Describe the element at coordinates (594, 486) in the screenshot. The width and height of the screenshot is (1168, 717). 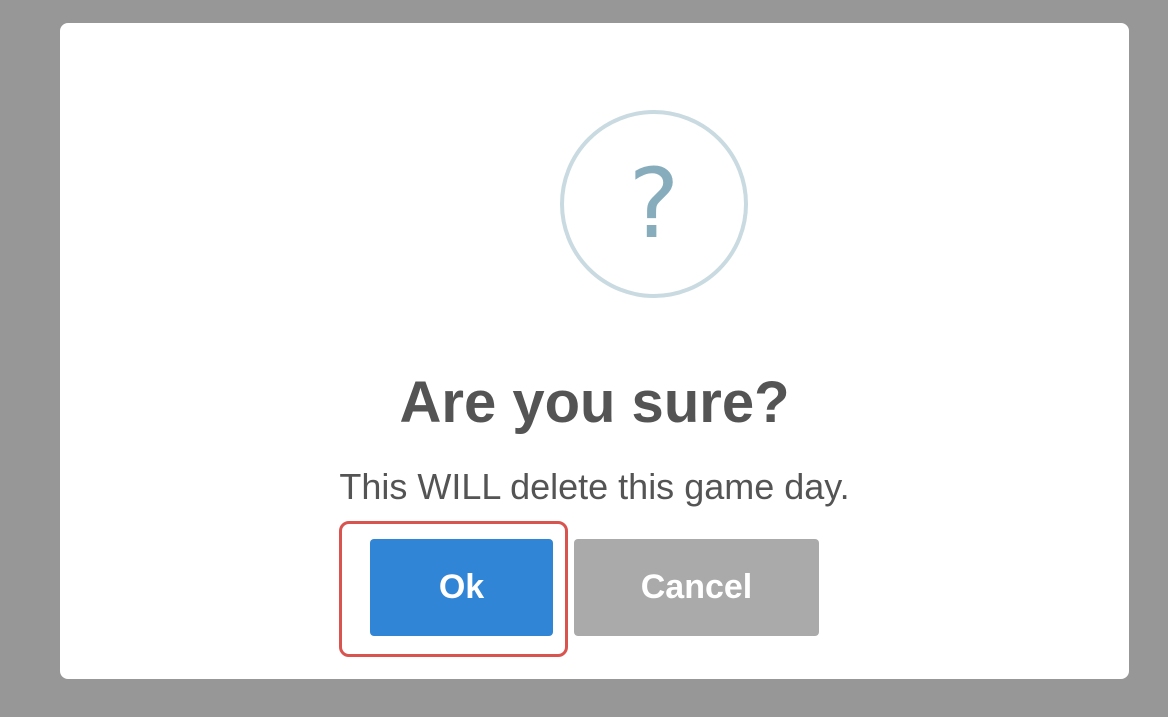
I see `dialog-message: This WILL delete this game day.` at that location.